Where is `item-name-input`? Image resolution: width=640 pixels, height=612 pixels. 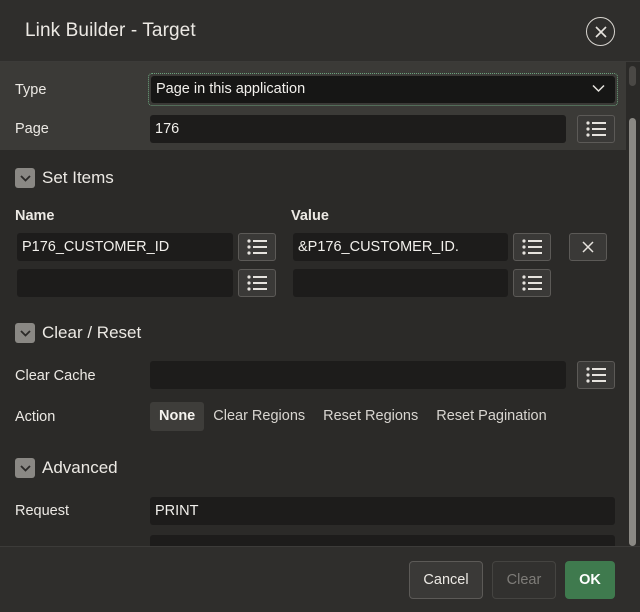
item-name-input is located at coordinates (125, 283).